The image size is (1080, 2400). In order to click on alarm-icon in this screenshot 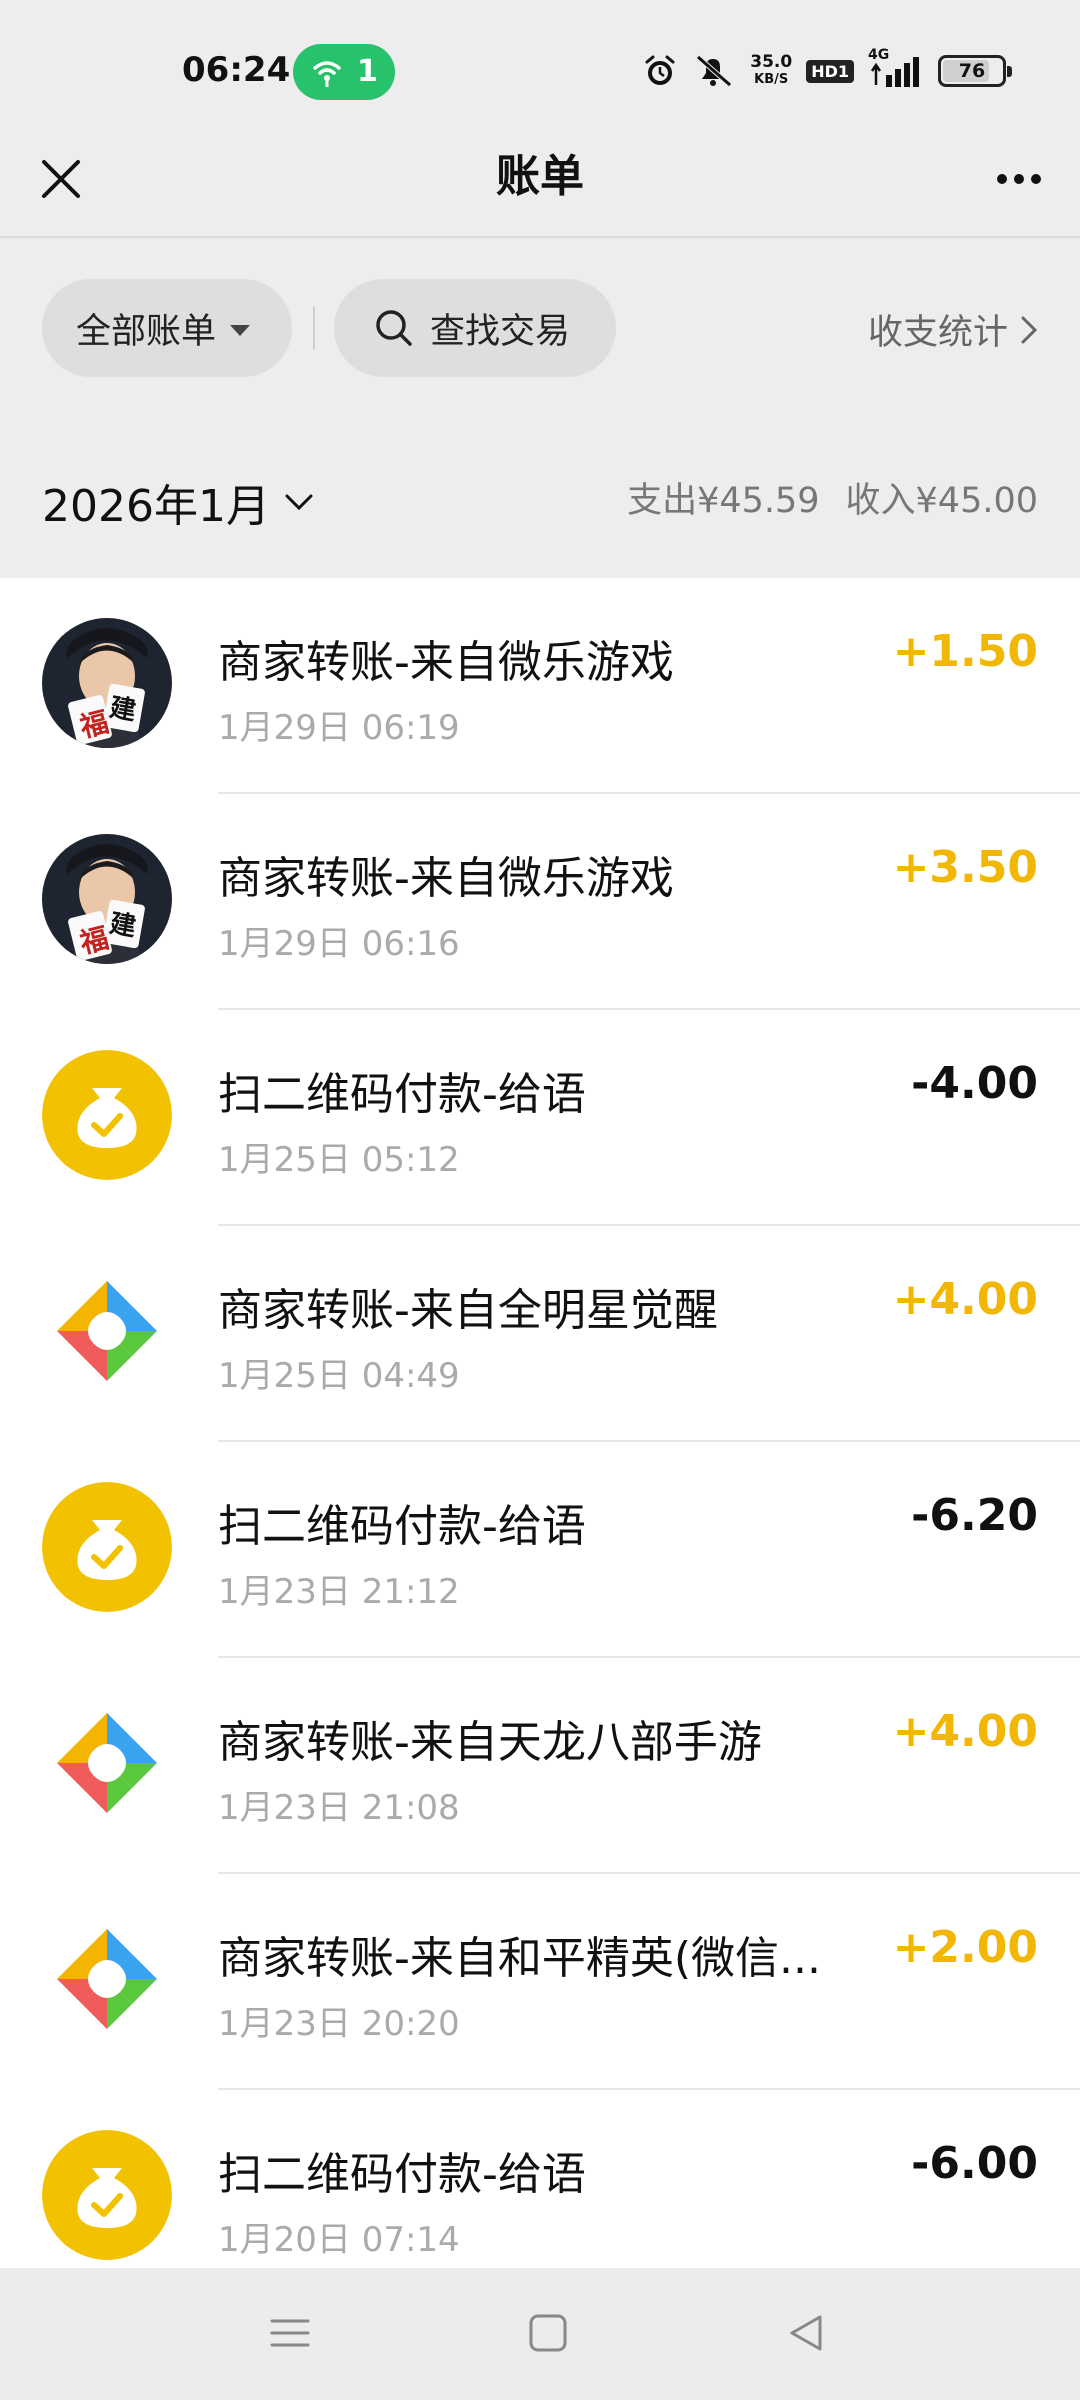, I will do `click(660, 70)`.